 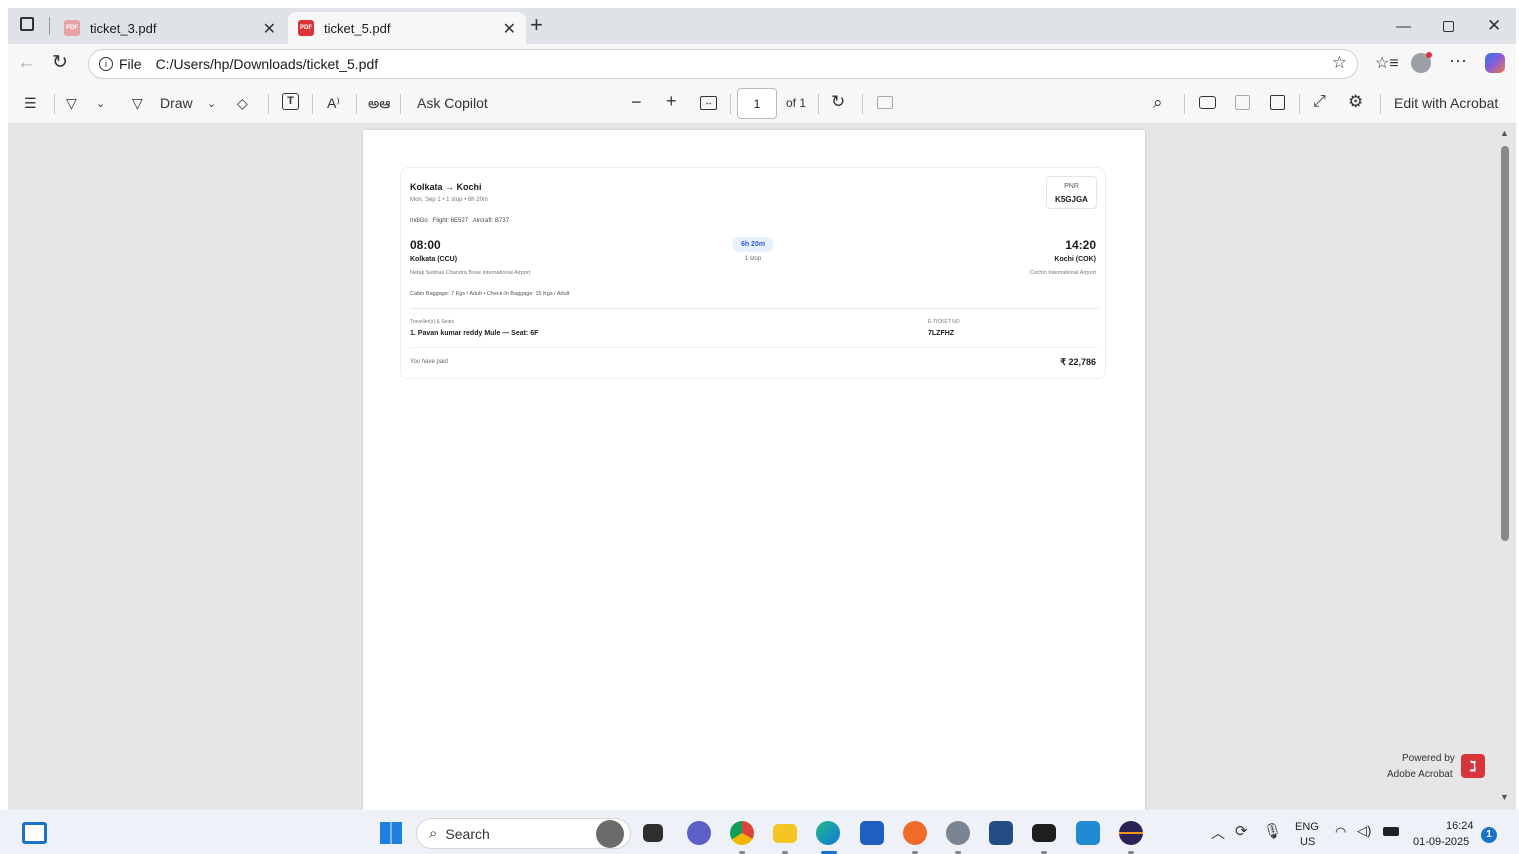 What do you see at coordinates (1441, 842) in the screenshot?
I see `clock-date: 01-09-2025` at bounding box center [1441, 842].